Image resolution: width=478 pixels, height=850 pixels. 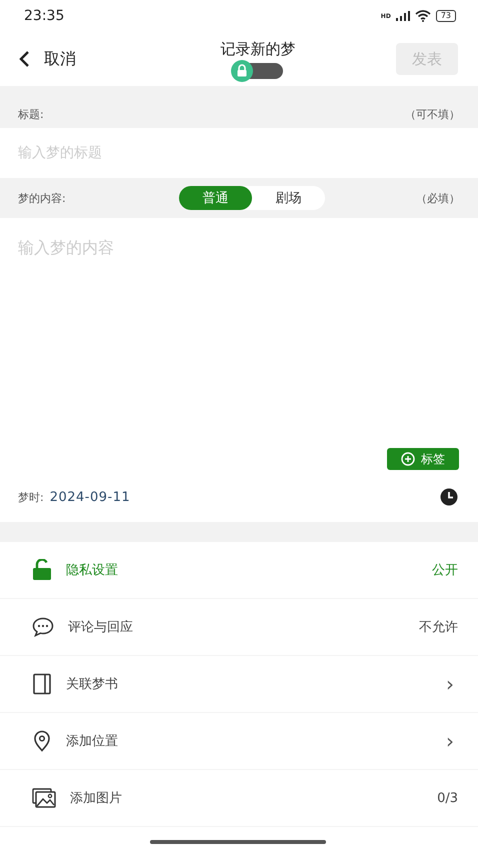 I want to click on settings-row: 评论与回应 不允许, so click(x=239, y=627).